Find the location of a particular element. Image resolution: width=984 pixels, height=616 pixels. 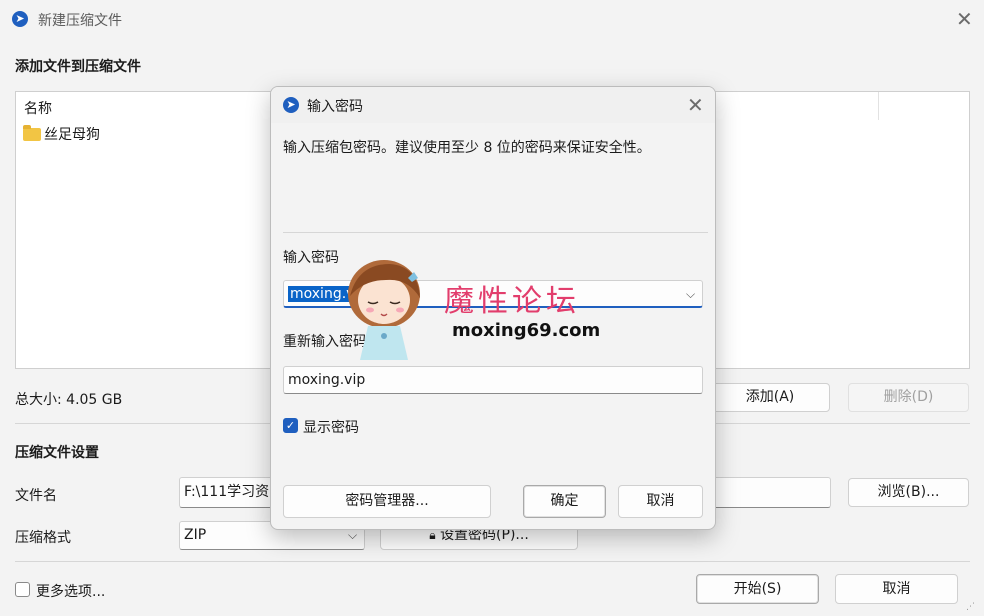

resize-grip-icon: ⋰ is located at coordinates (970, 607).